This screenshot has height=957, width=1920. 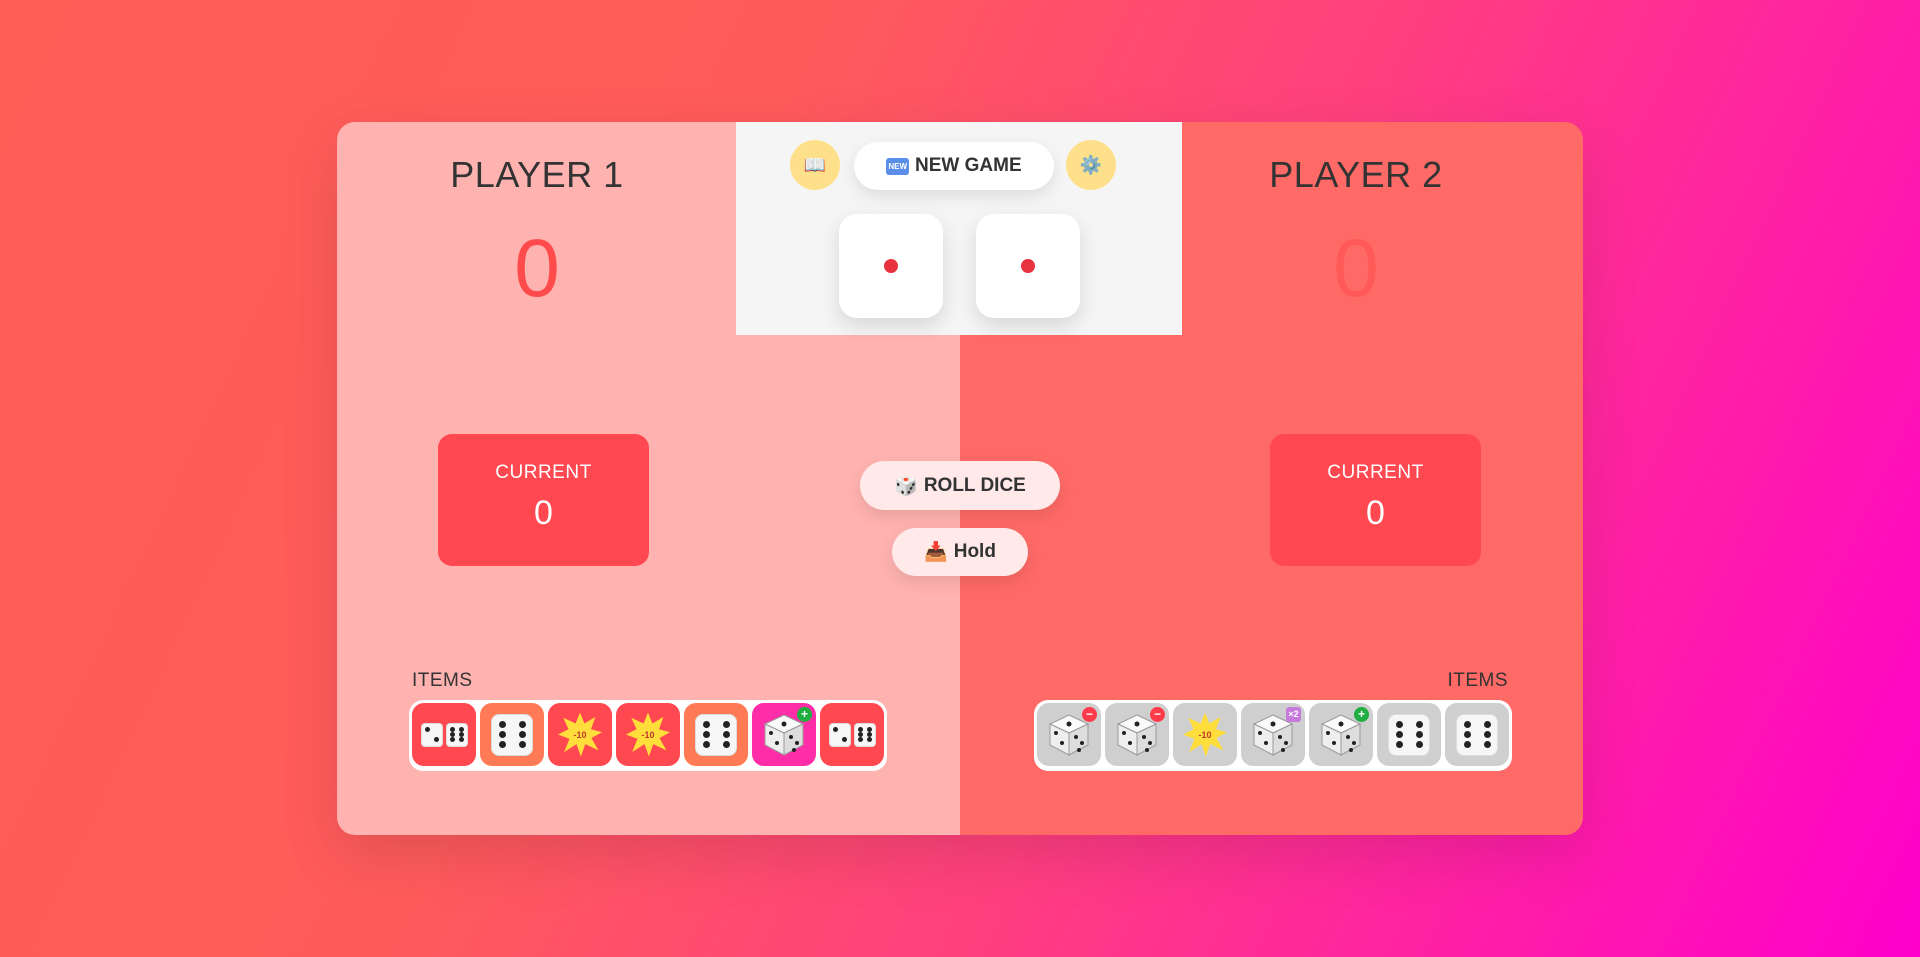 I want to click on inbox-icon: 📥, so click(x=936, y=552).